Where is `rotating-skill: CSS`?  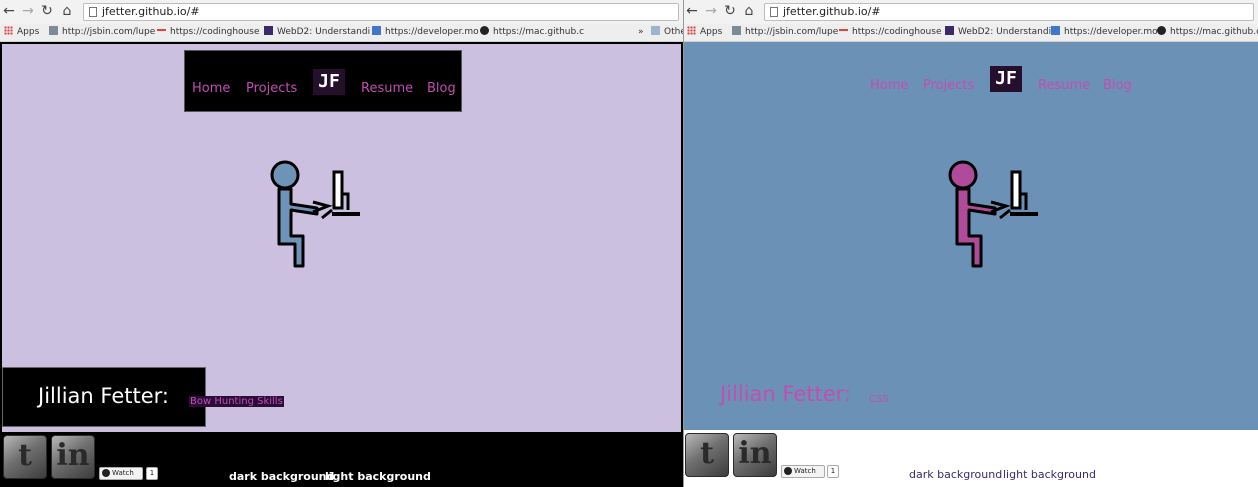 rotating-skill: CSS is located at coordinates (879, 399).